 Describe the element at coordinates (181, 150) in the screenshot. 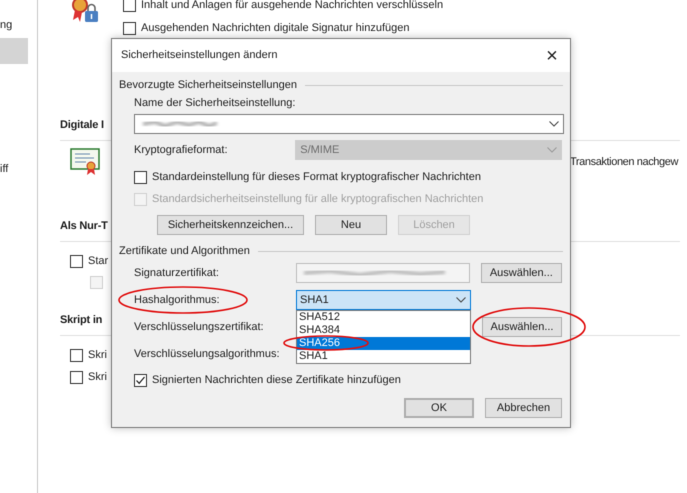

I see `field-label: Kryptografieformat:` at that location.